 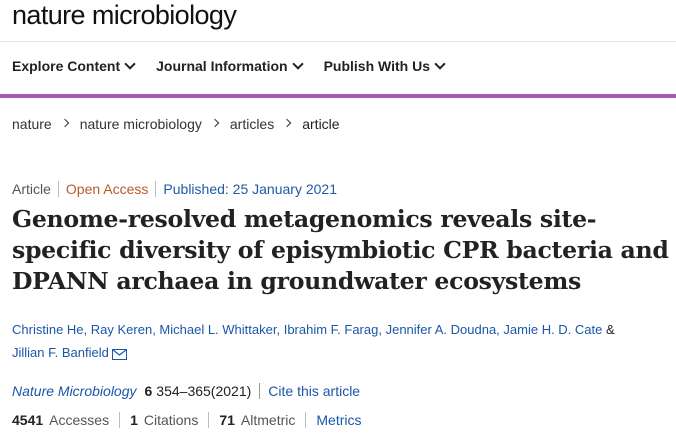 I want to click on accesses-label: Accesses, so click(x=79, y=420).